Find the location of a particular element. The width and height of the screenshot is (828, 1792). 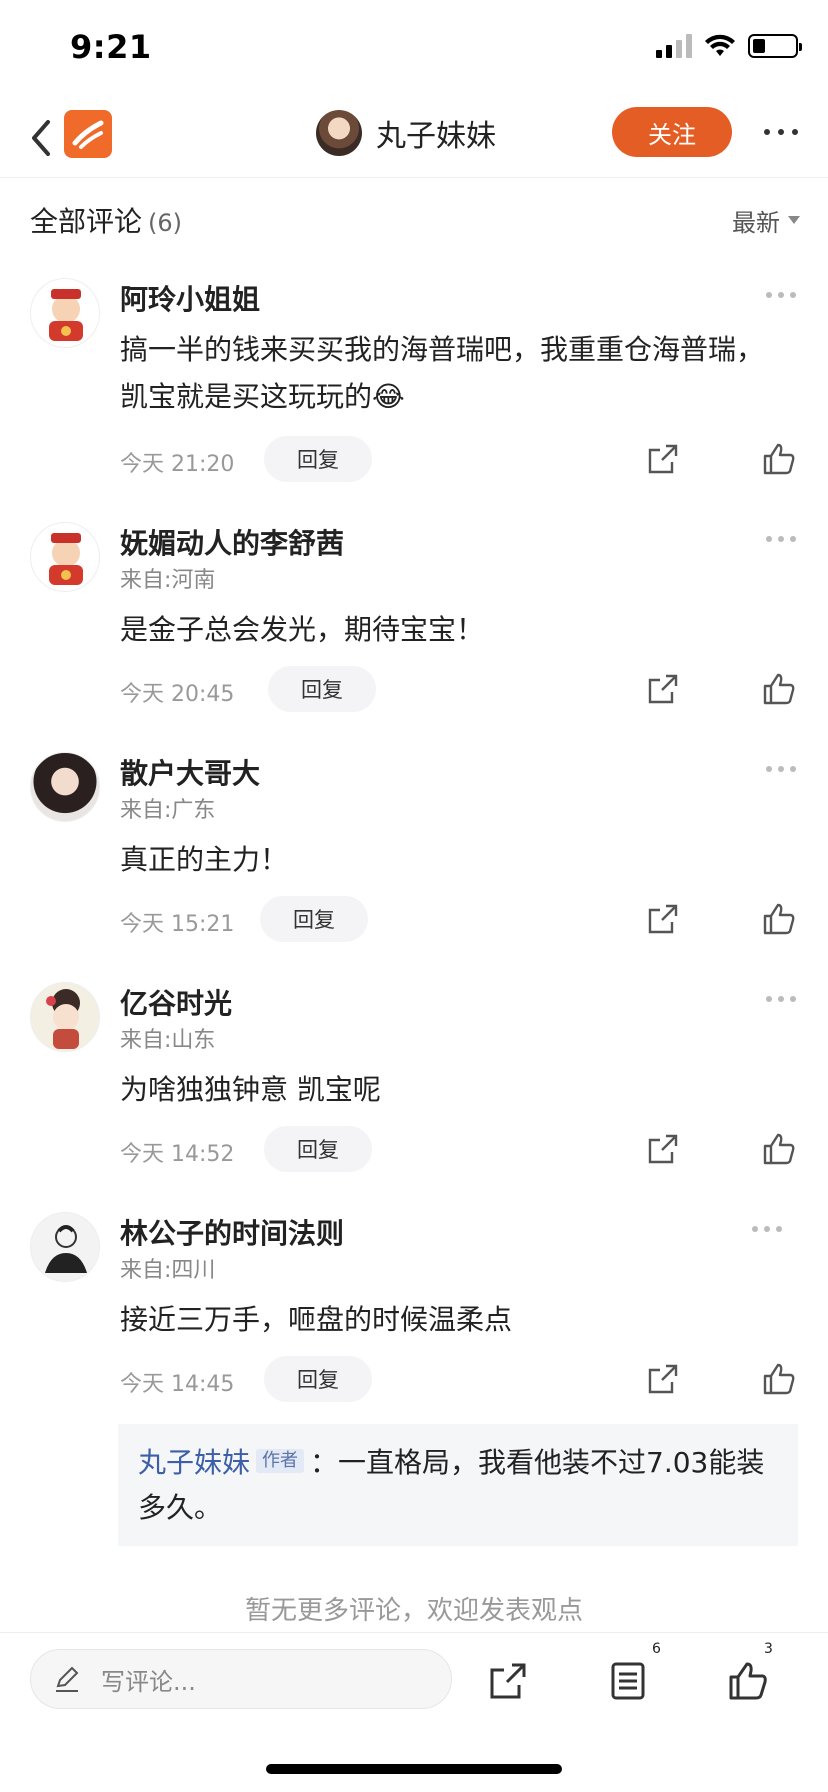

comment-item: 妩媚动人的李舒茜 来自:河南 是金子总会发光，期待宝宝！ 今天 20:45 回复 is located at coordinates (414, 622).